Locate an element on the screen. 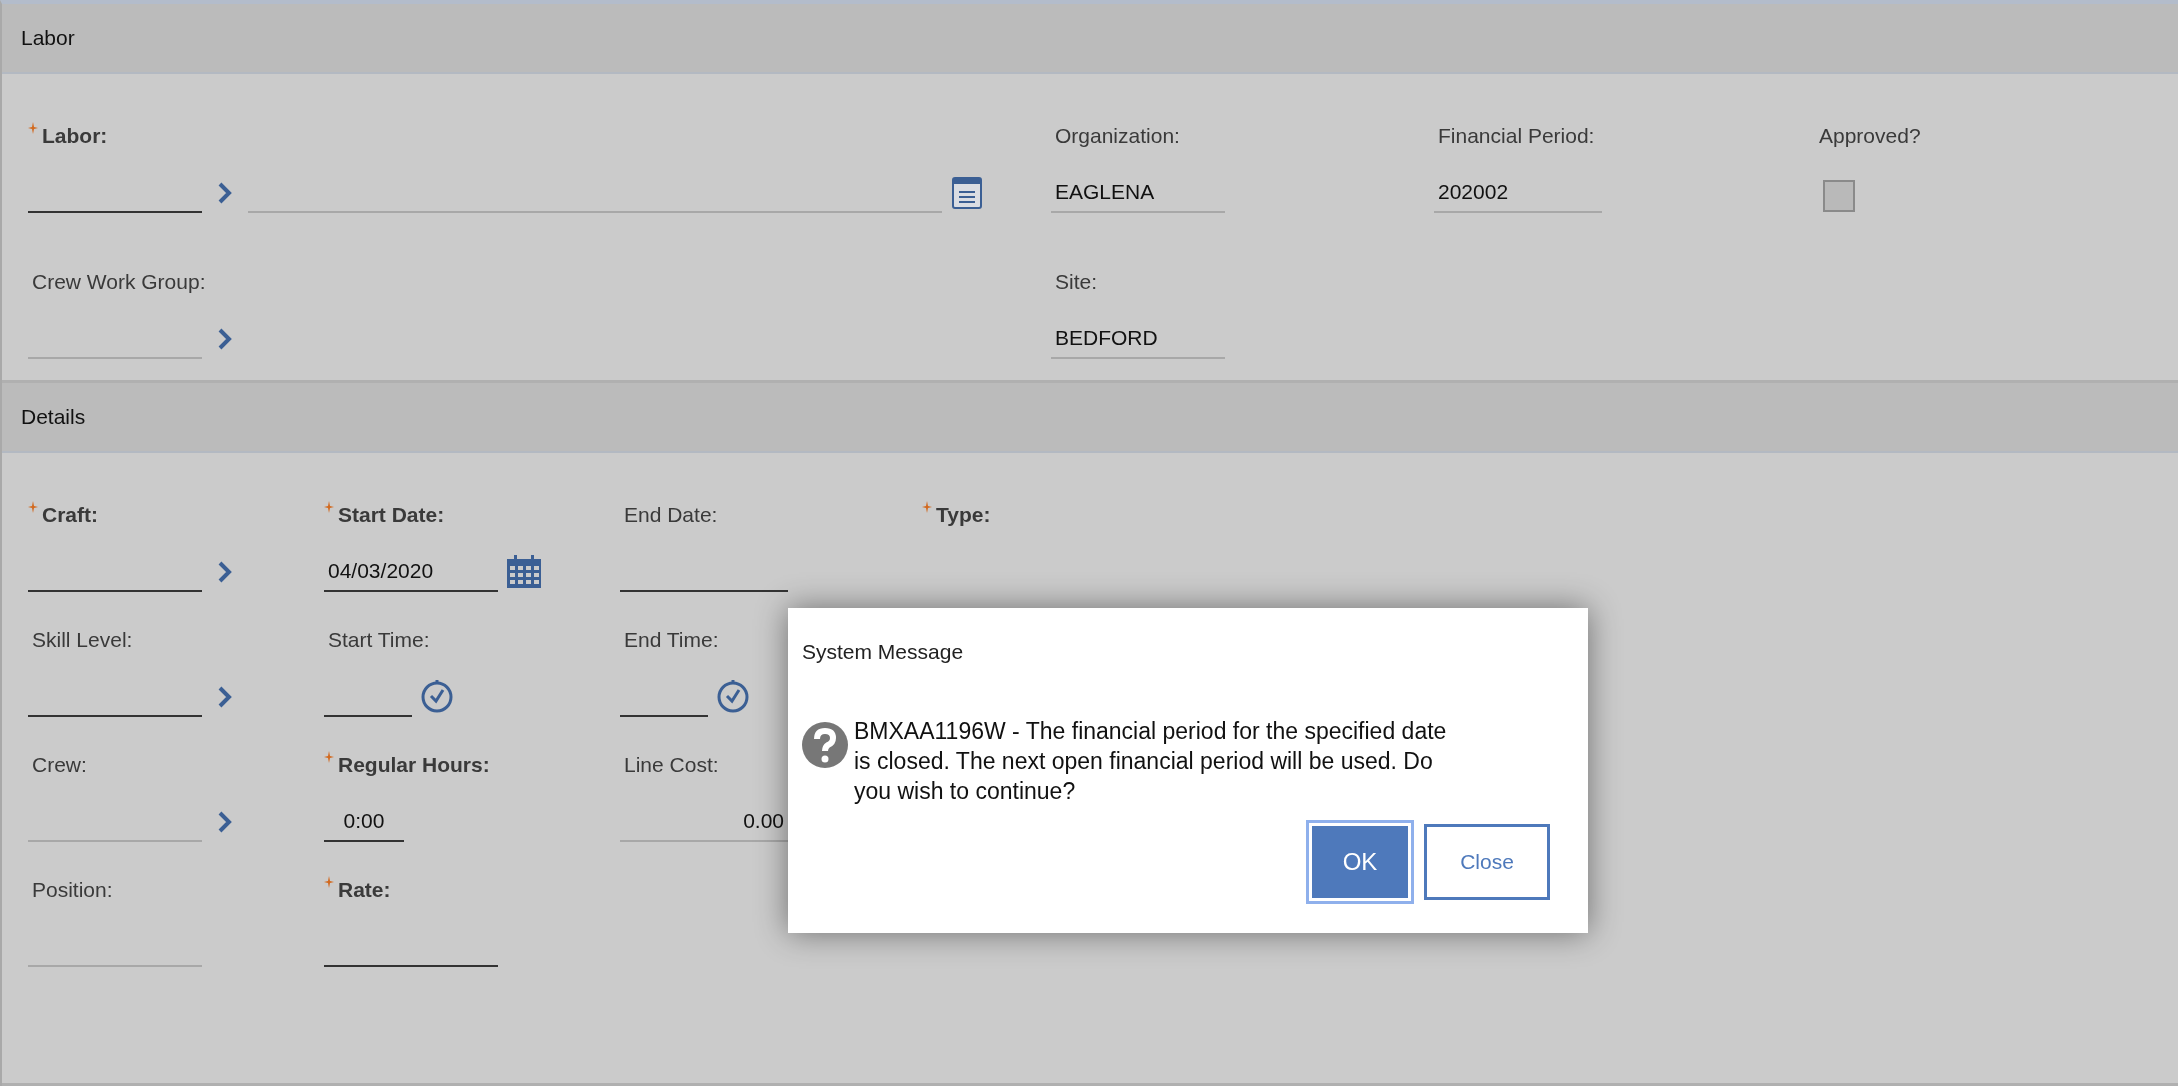 This screenshot has width=2178, height=1086. field-label: Organization: is located at coordinates (1117, 136).